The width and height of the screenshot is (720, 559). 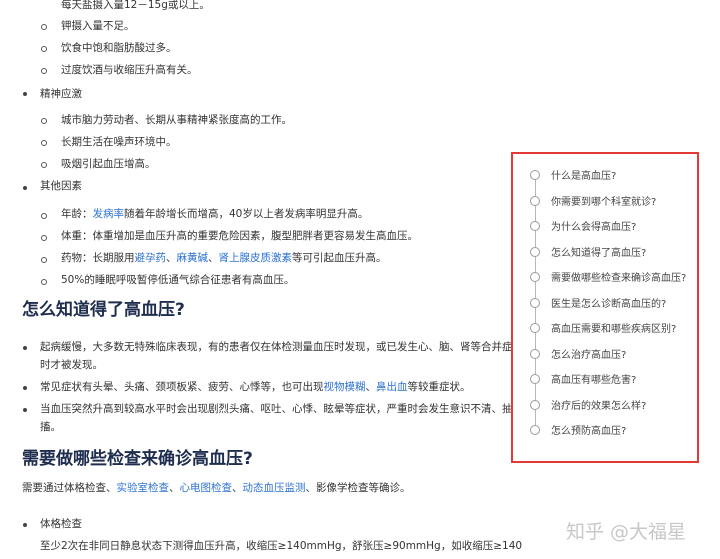 I want to click on sub-list-text: 过度饮酒与收缩压升高有关。, so click(x=129, y=70).